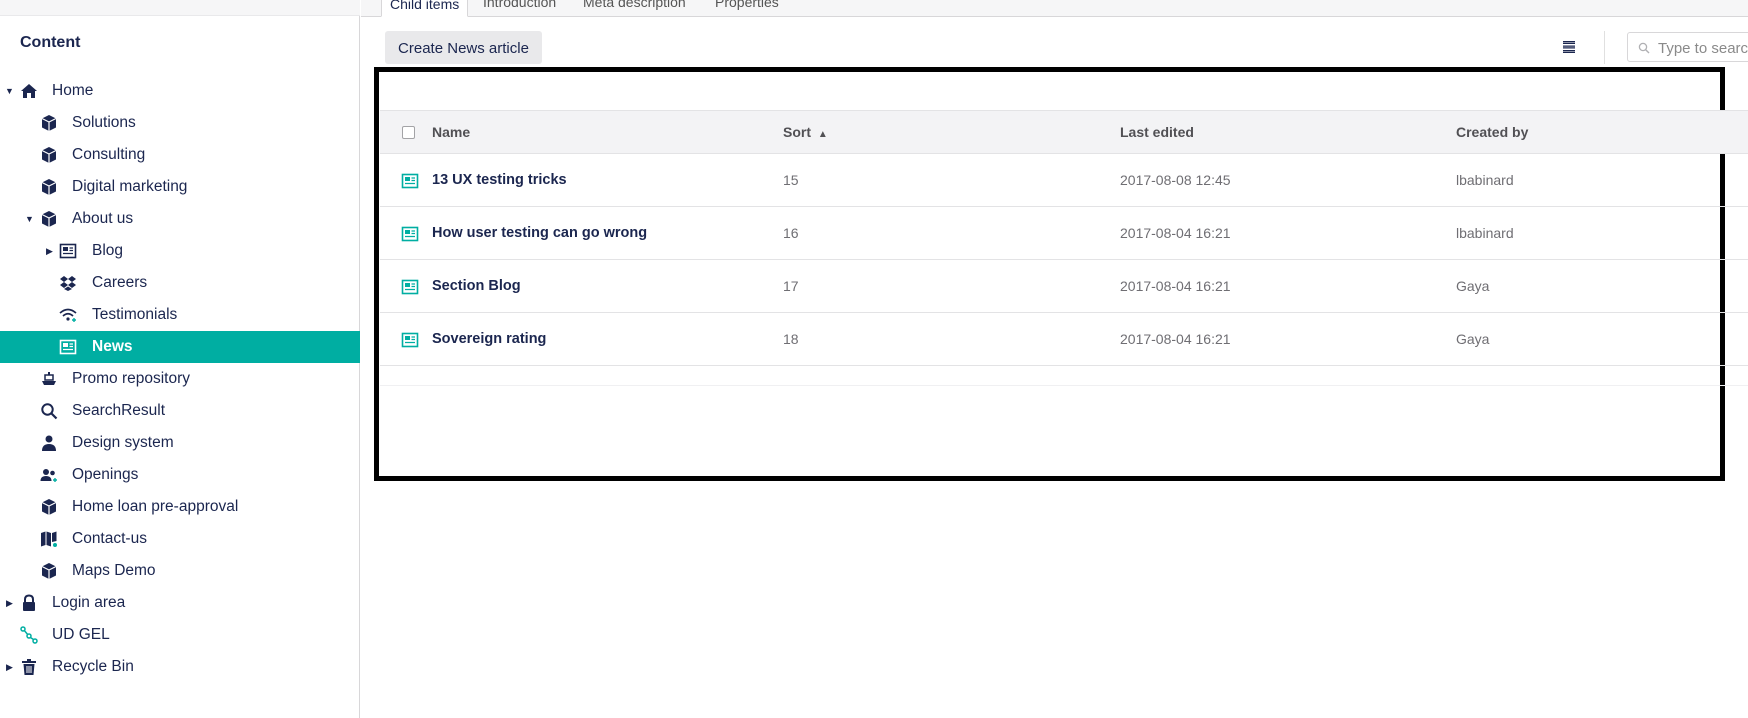 The height and width of the screenshot is (718, 1748). What do you see at coordinates (476, 286) in the screenshot?
I see `row-name-link: Section Blog` at bounding box center [476, 286].